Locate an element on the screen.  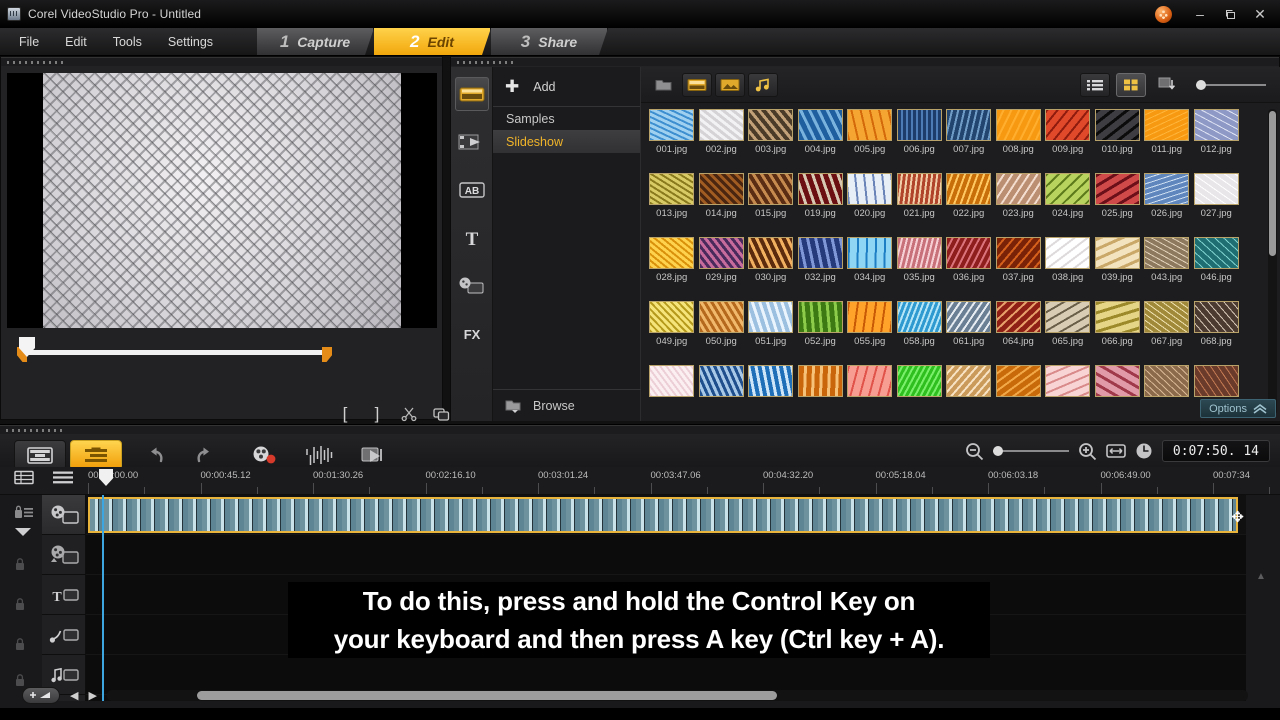
folder-icon is located at coordinates (664, 85).